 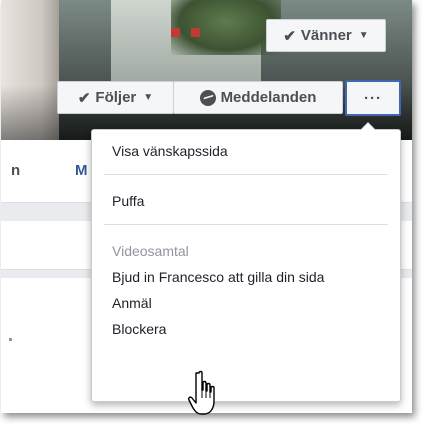 I want to click on more-options-button: ···, so click(x=373, y=98).